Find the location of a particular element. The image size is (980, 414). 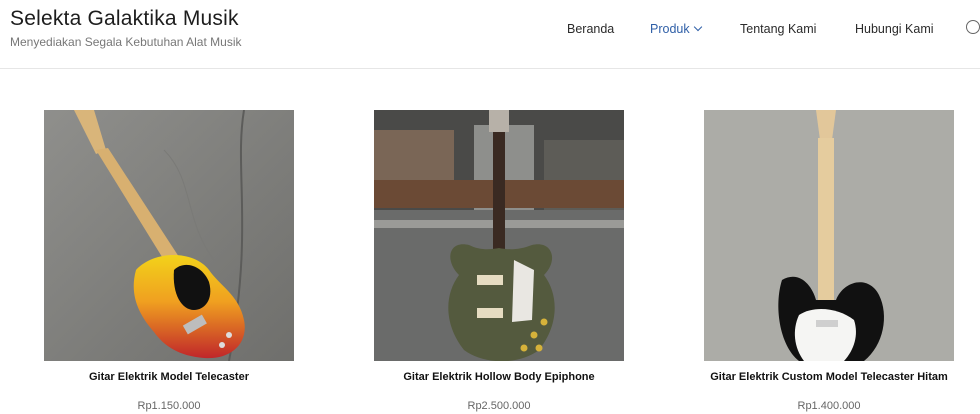

chevron-down-icon is located at coordinates (697, 27).